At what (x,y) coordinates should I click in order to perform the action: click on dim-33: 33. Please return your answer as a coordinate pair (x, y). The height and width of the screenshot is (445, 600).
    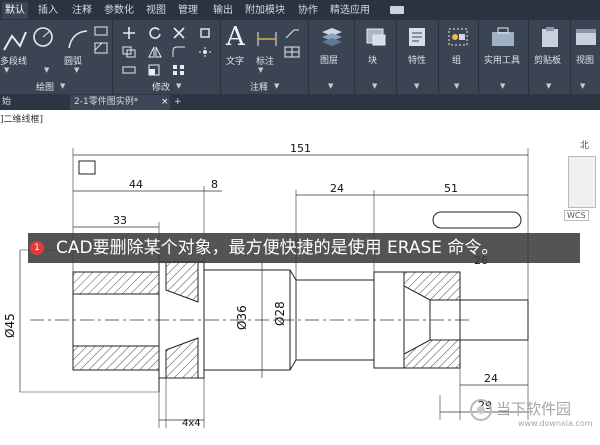
    Looking at the image, I should click on (120, 220).